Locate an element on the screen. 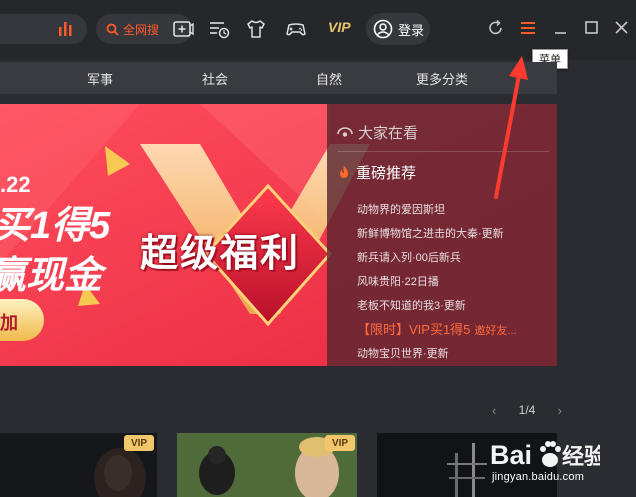 The width and height of the screenshot is (636, 497). baidu-jingyan-logo: Bai 经验 is located at coordinates (545, 455).